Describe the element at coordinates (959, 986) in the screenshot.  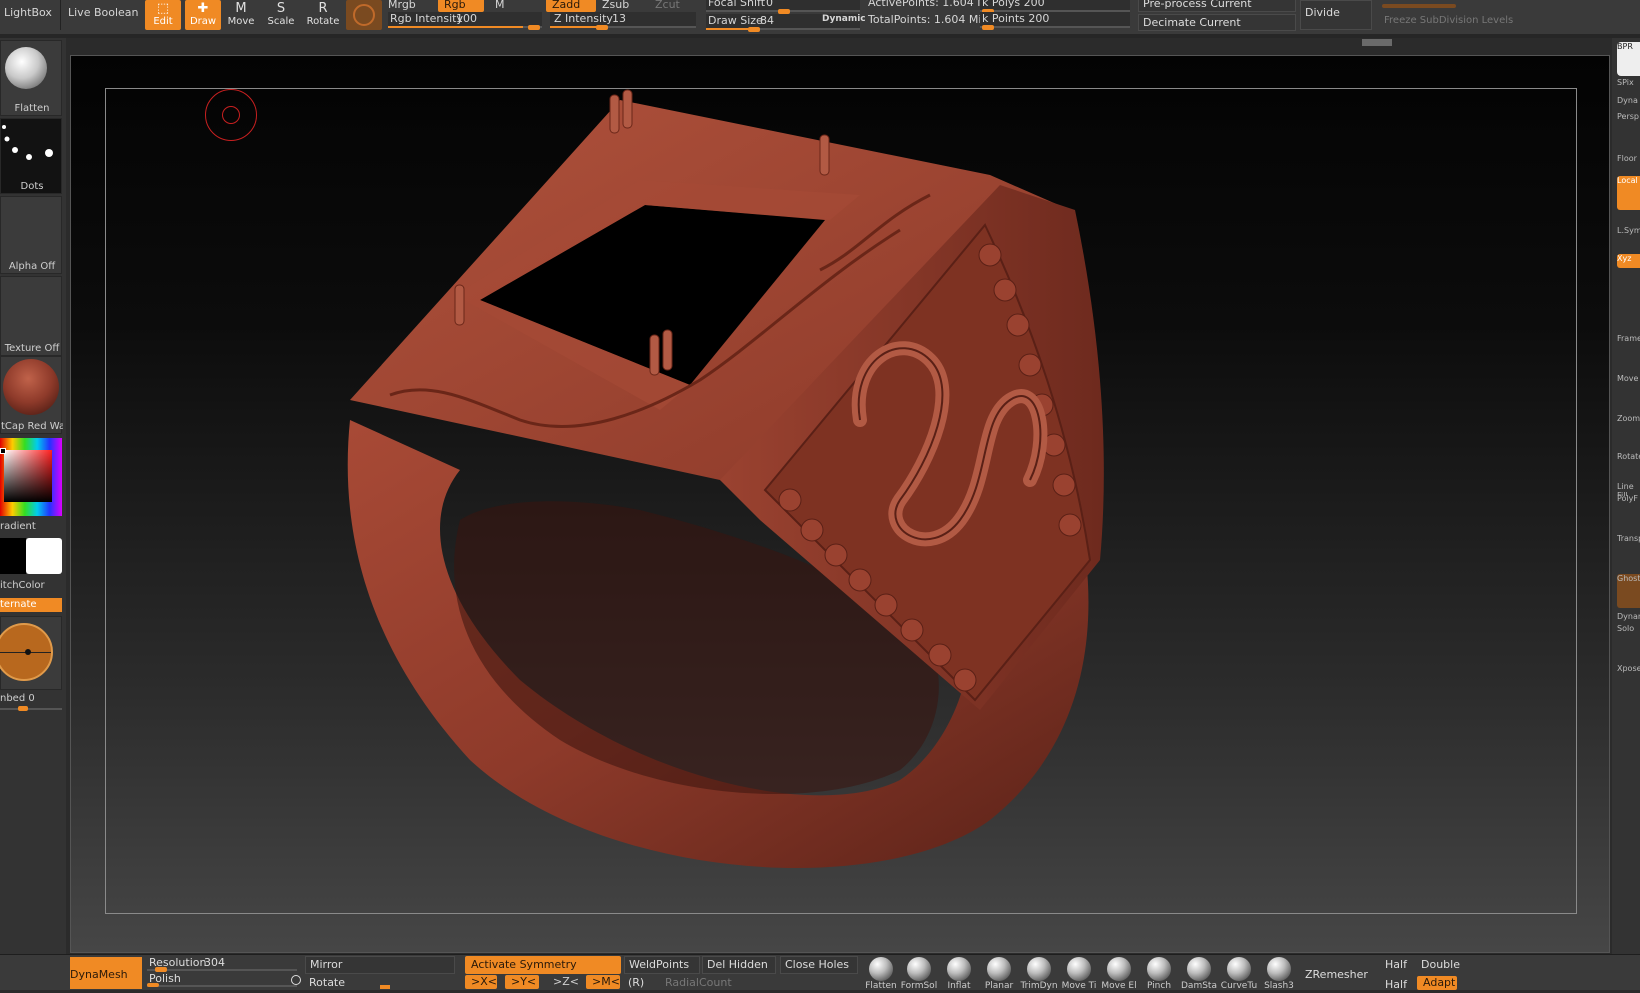
I see `brush-label: Inflat` at that location.